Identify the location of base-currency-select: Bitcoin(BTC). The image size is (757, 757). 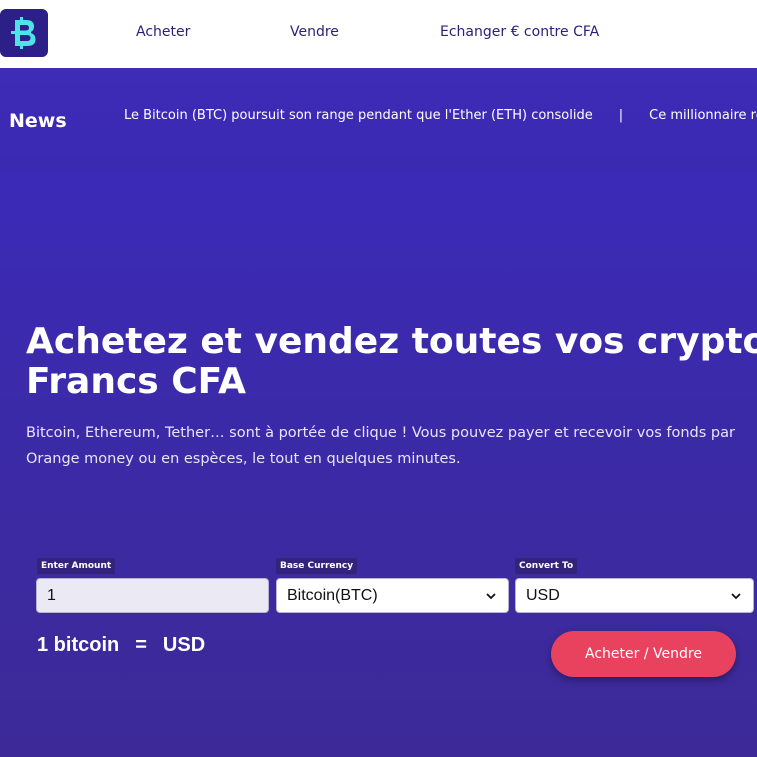
(392, 595).